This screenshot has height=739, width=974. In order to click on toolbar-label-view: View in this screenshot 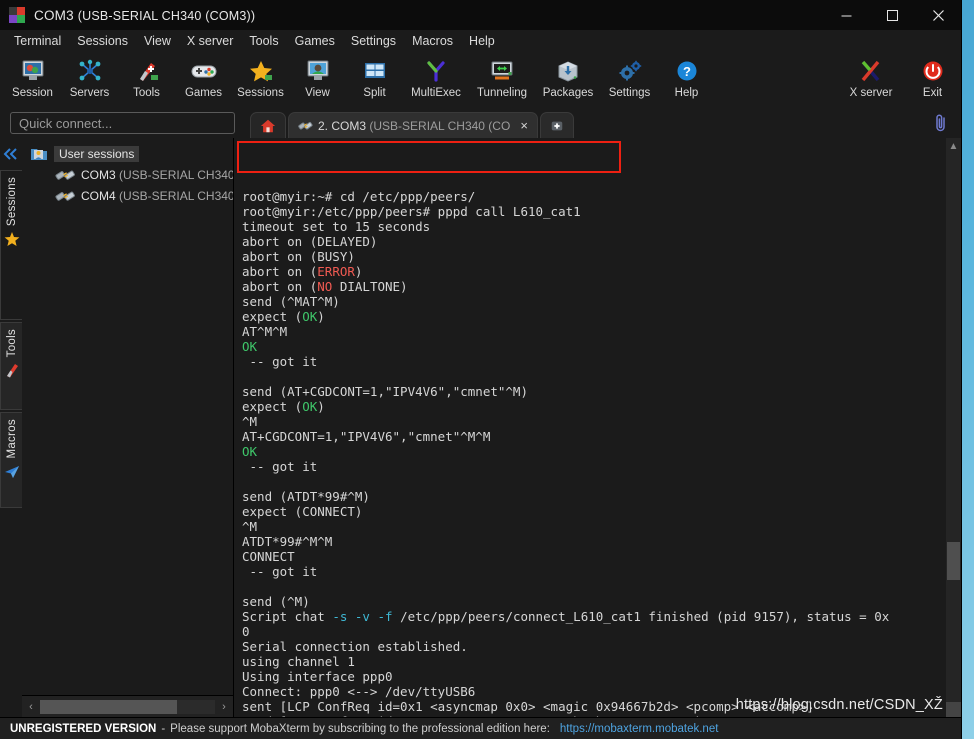, I will do `click(317, 93)`.